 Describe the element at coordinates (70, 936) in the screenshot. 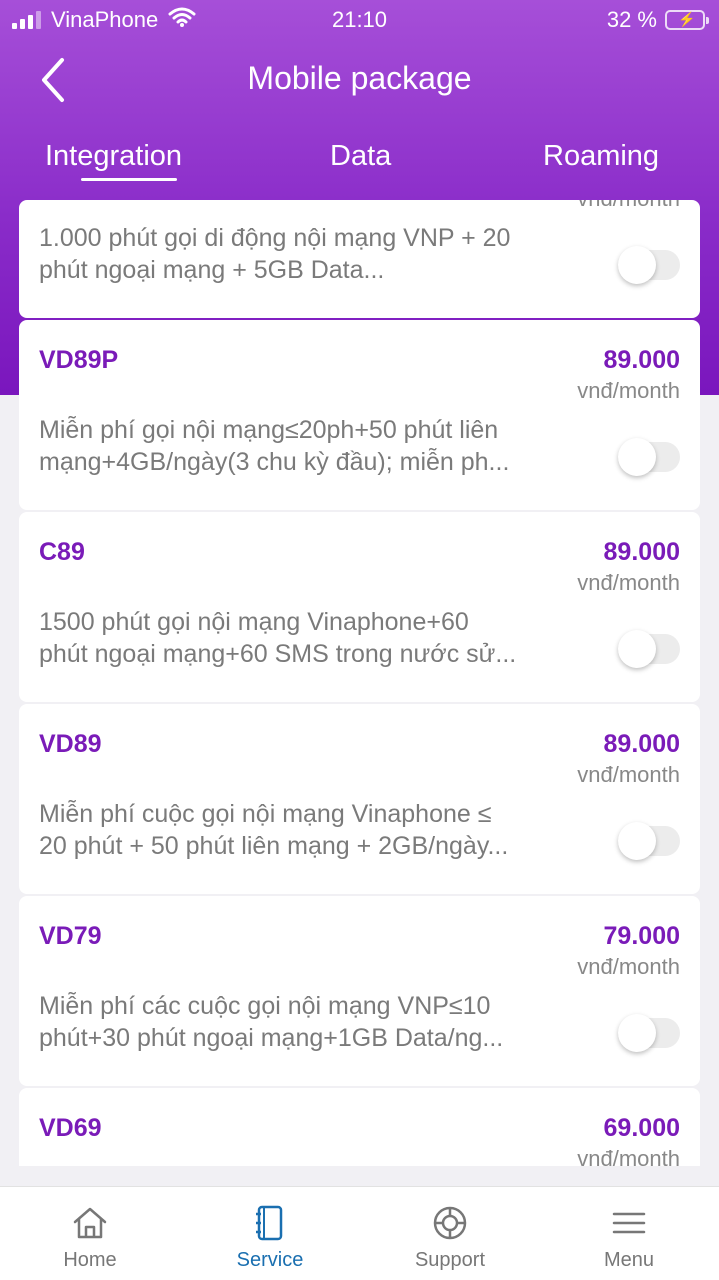

I see `package-code: VD79` at that location.